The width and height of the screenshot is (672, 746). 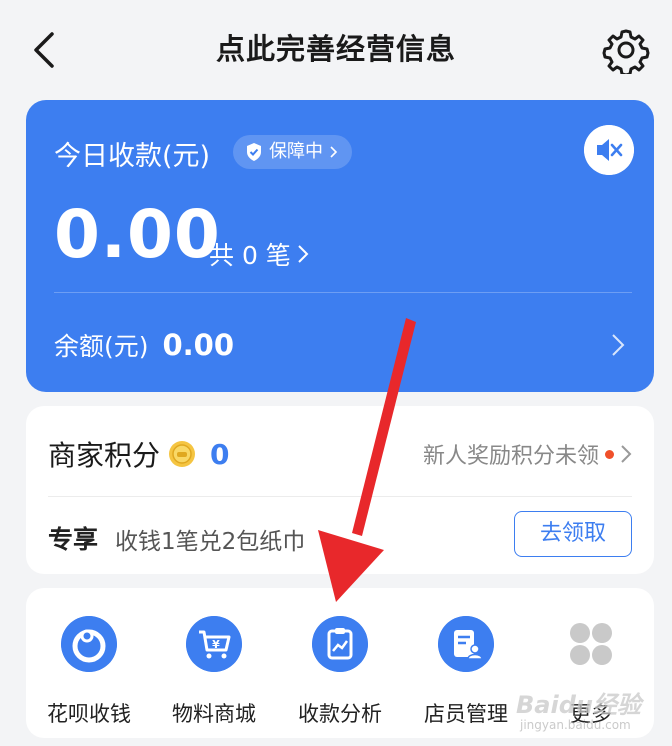 I want to click on points-label: 商家积分, so click(x=104, y=455).